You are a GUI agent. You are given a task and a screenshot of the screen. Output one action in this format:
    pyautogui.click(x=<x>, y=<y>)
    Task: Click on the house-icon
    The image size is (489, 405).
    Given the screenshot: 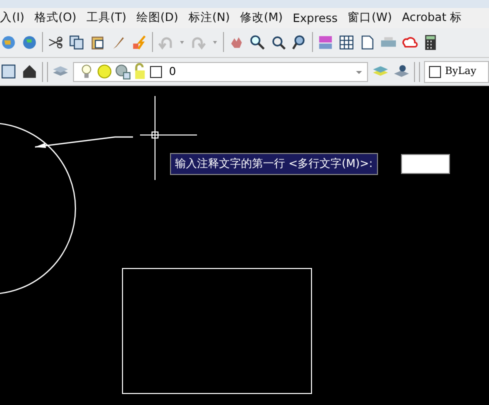 What is the action you would take?
    pyautogui.click(x=29, y=71)
    